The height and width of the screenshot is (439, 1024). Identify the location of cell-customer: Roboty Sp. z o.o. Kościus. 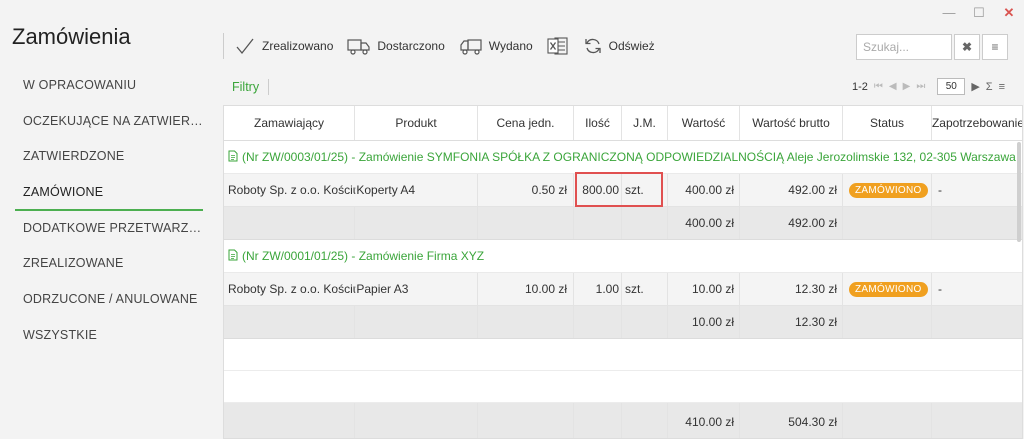
(291, 190).